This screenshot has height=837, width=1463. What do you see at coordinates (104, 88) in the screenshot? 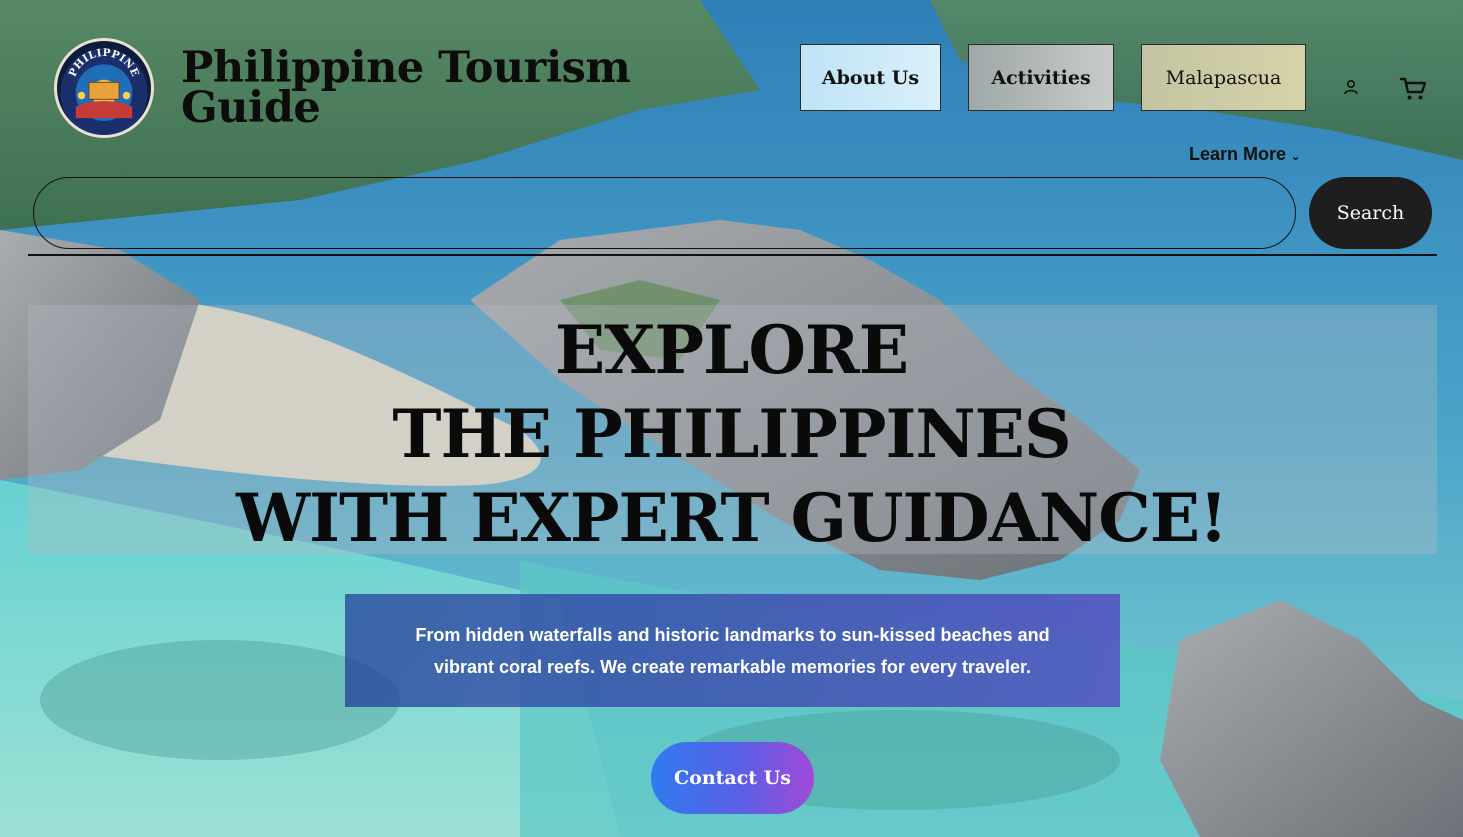
I see `site-logo: PHILIPPINE` at bounding box center [104, 88].